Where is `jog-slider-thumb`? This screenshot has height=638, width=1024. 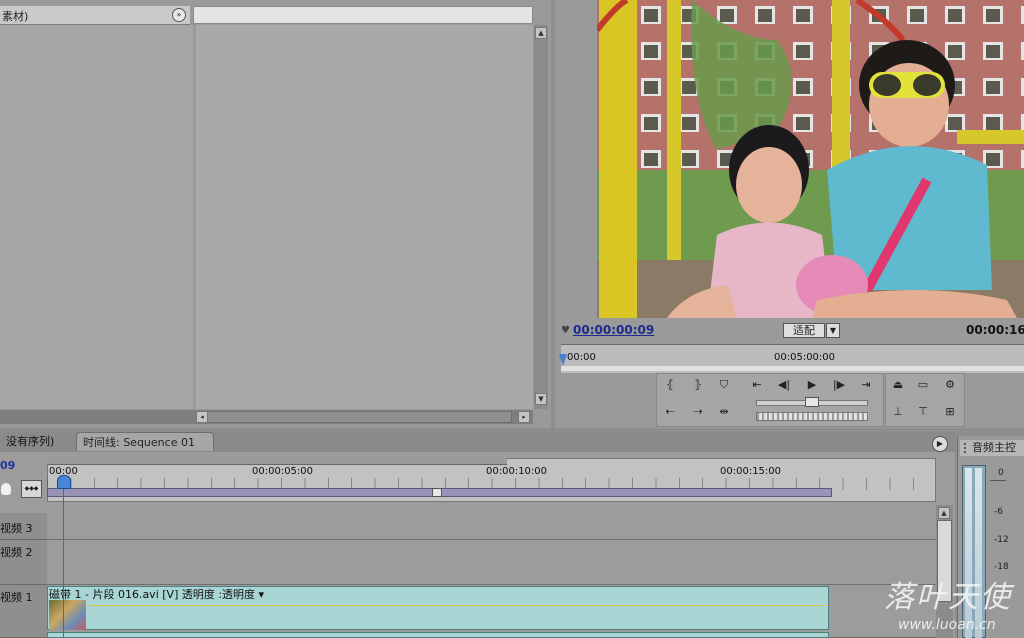
jog-slider-thumb is located at coordinates (812, 402).